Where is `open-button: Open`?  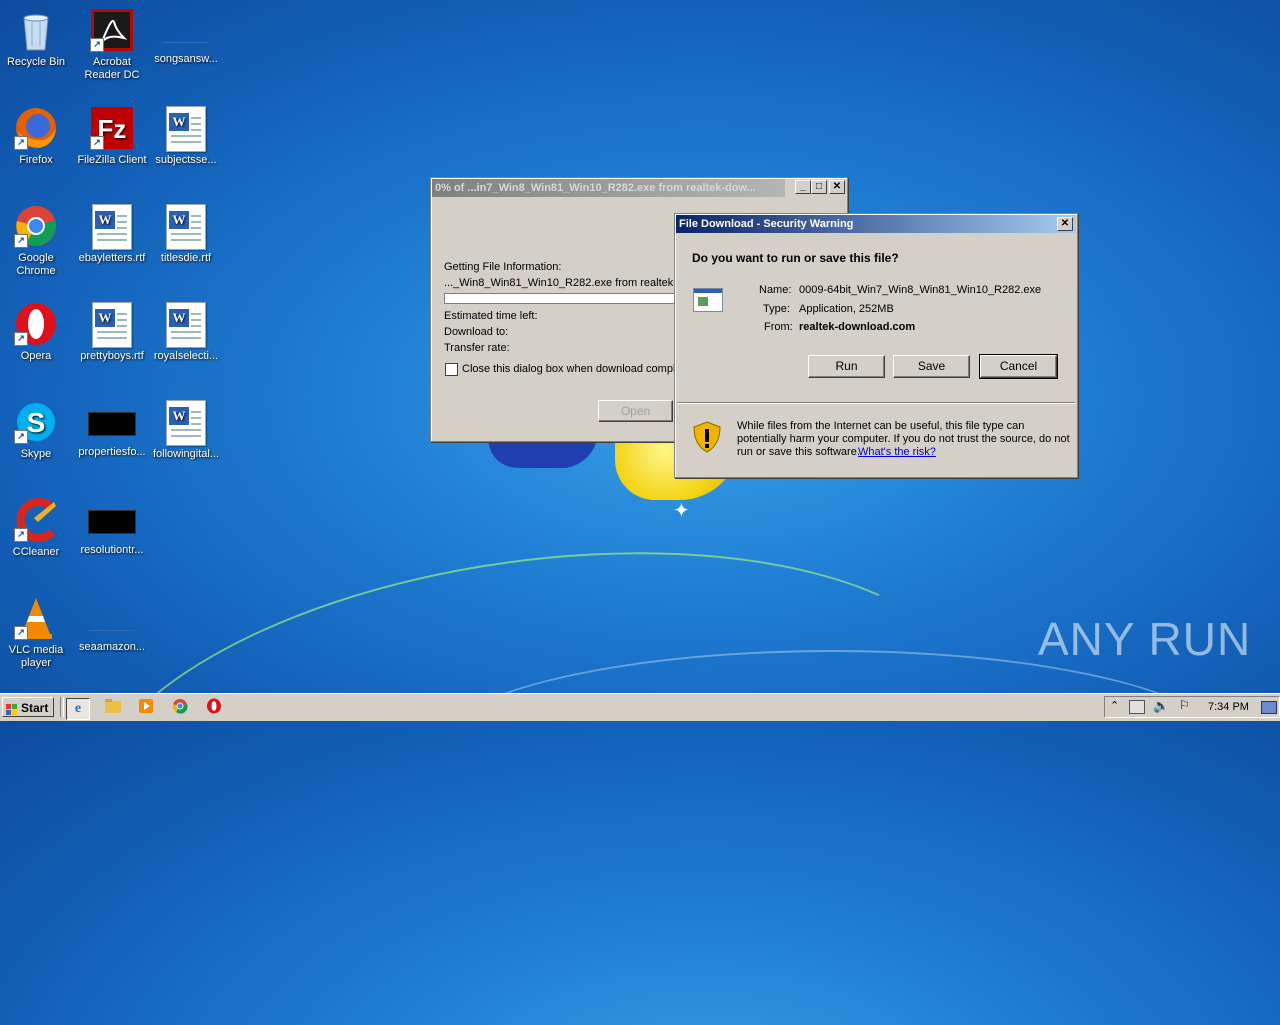 open-button: Open is located at coordinates (635, 411).